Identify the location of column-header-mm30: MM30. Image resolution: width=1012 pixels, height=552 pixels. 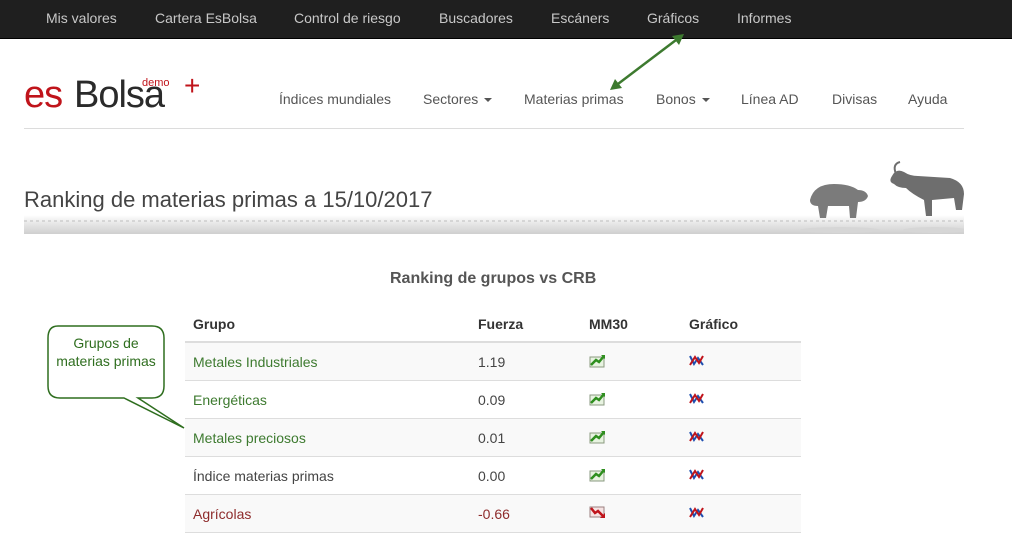
(608, 324).